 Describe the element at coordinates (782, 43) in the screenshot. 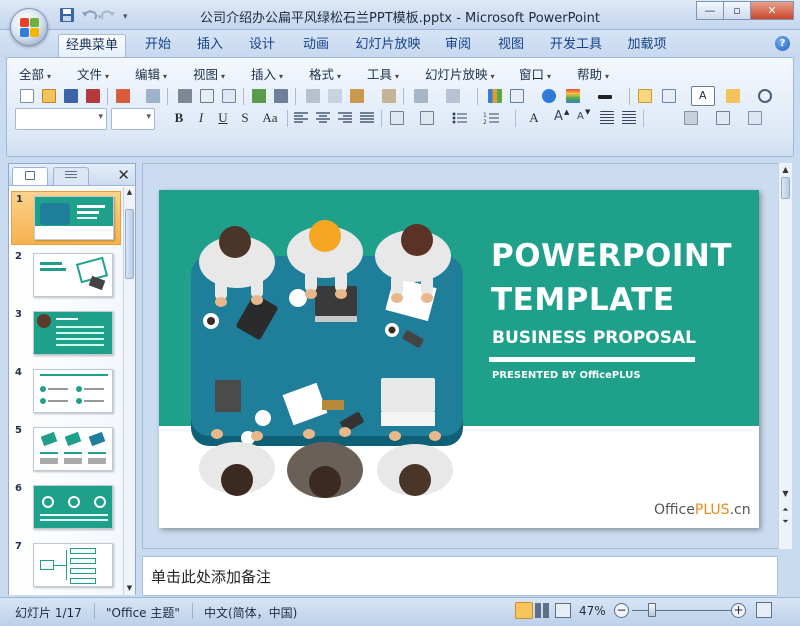

I see `help-icon: ?` at that location.